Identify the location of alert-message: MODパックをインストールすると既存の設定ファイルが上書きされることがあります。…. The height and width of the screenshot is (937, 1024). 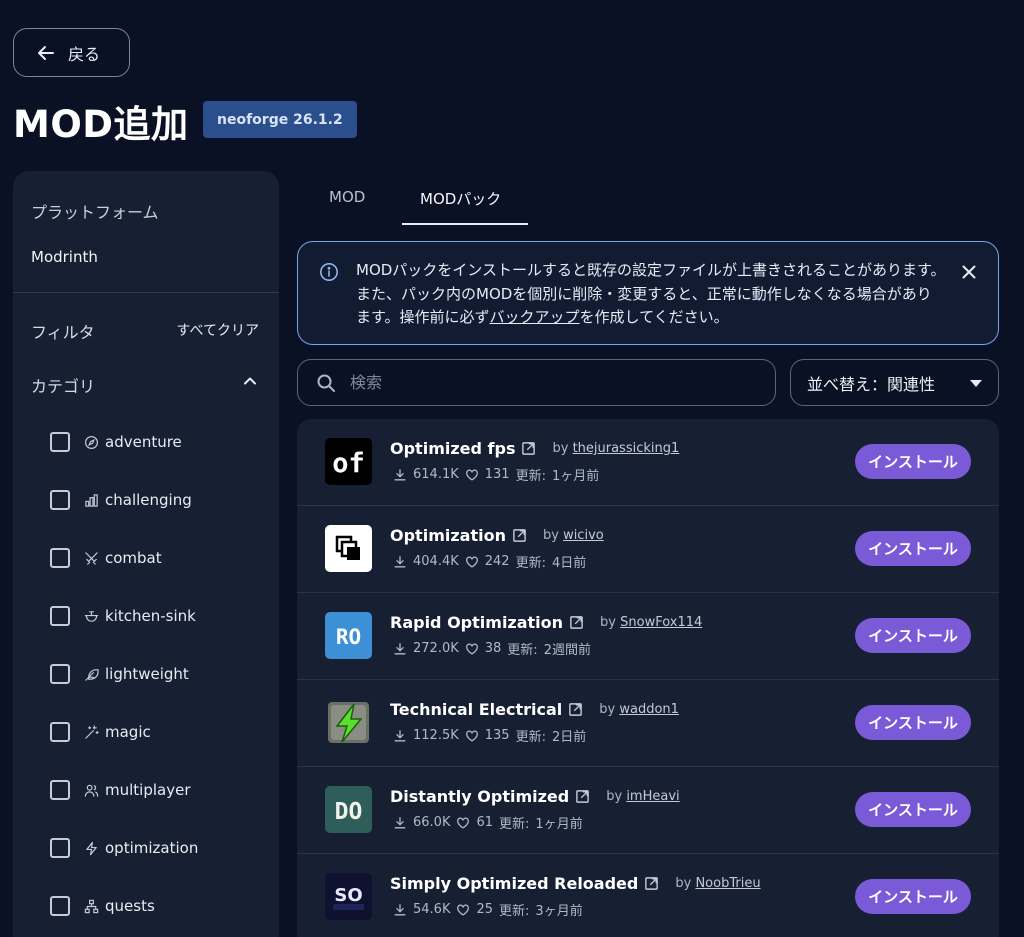
(651, 294).